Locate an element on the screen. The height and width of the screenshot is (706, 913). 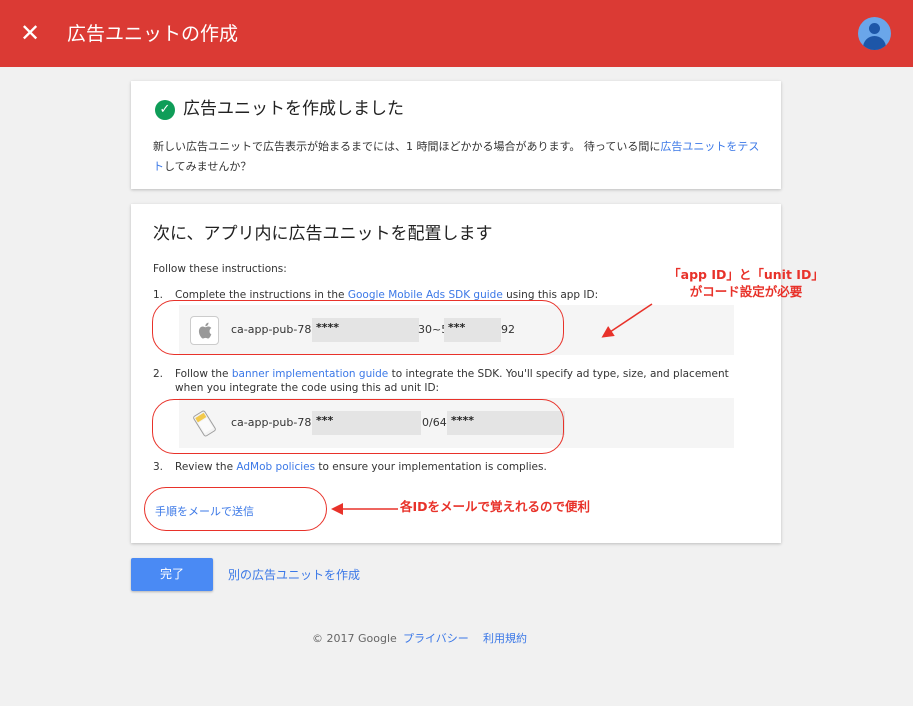
copyright: © 2017 Google is located at coordinates (354, 638).